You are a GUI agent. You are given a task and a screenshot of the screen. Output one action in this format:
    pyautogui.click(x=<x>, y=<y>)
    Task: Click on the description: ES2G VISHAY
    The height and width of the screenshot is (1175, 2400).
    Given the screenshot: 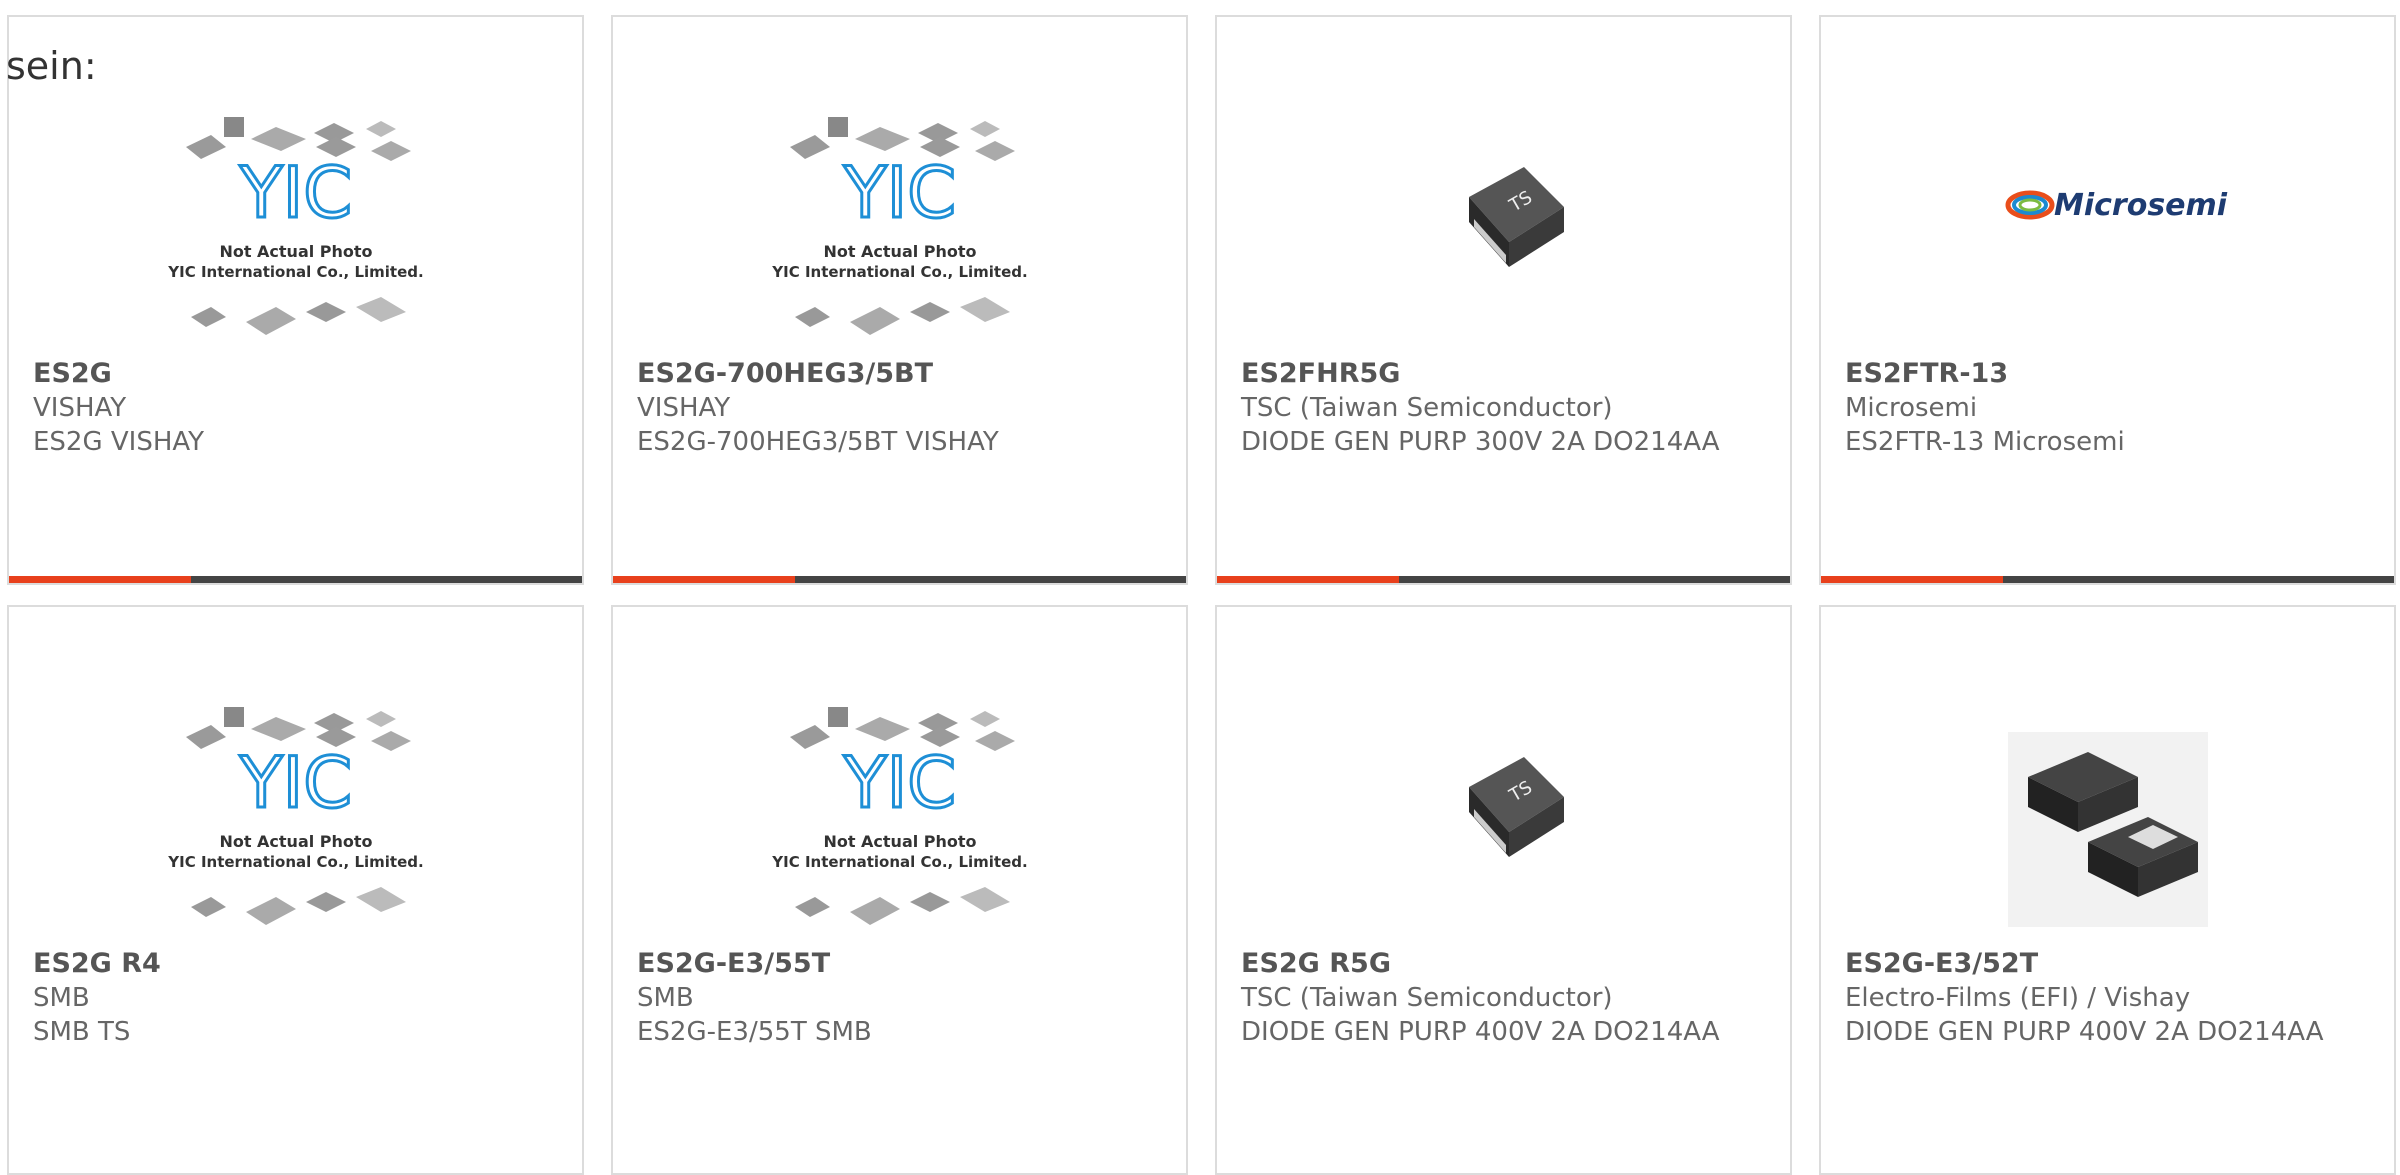 What is the action you would take?
    pyautogui.click(x=119, y=442)
    